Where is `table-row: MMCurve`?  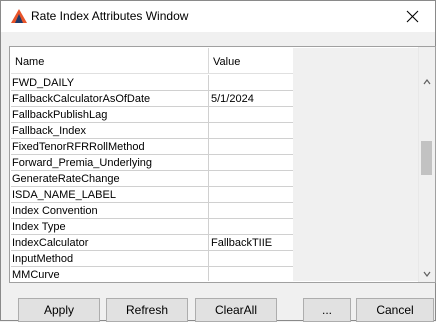 table-row: MMCurve is located at coordinates (152, 274).